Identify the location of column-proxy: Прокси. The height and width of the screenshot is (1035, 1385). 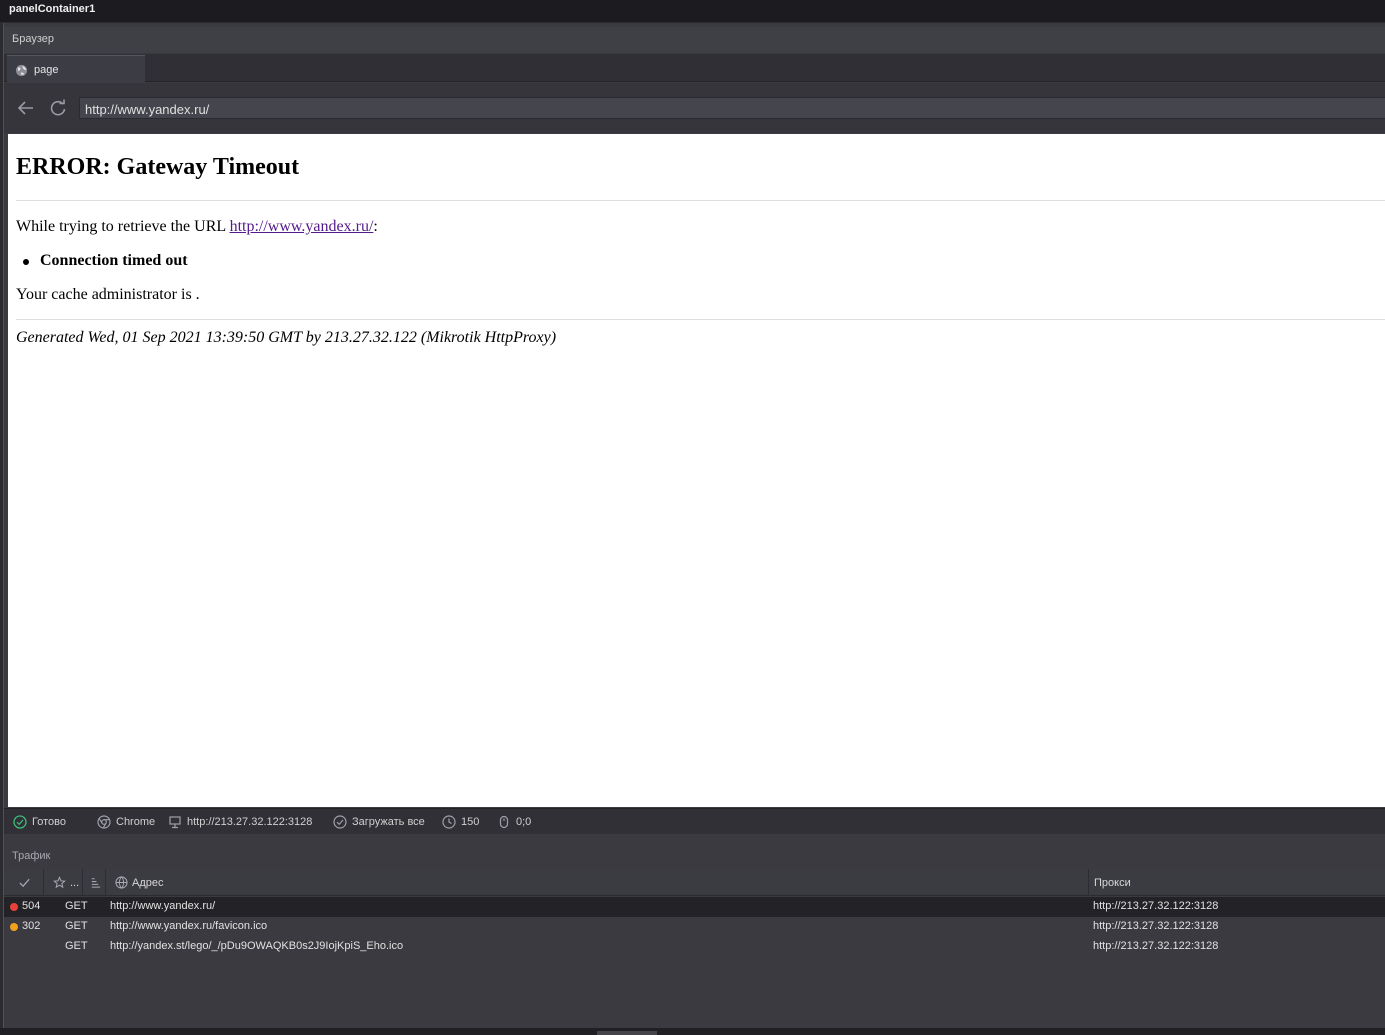
(1237, 882).